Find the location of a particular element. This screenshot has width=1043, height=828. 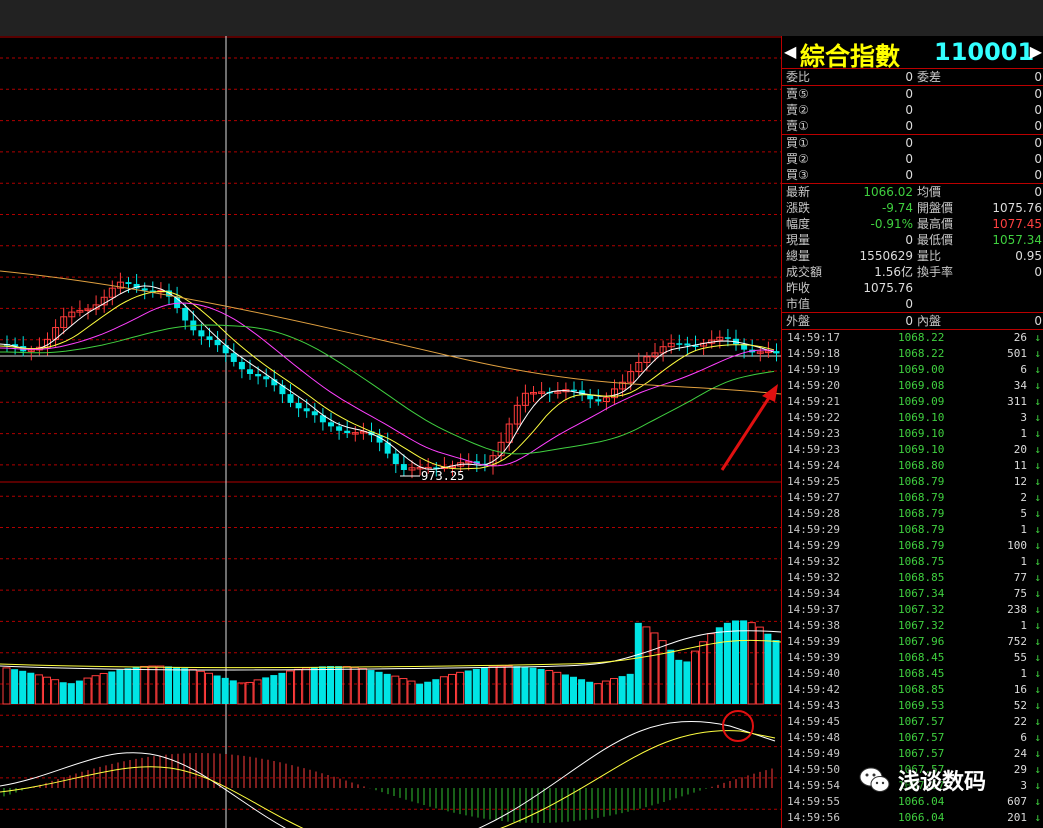

tick-volume: 20 is located at coordinates (1020, 449).